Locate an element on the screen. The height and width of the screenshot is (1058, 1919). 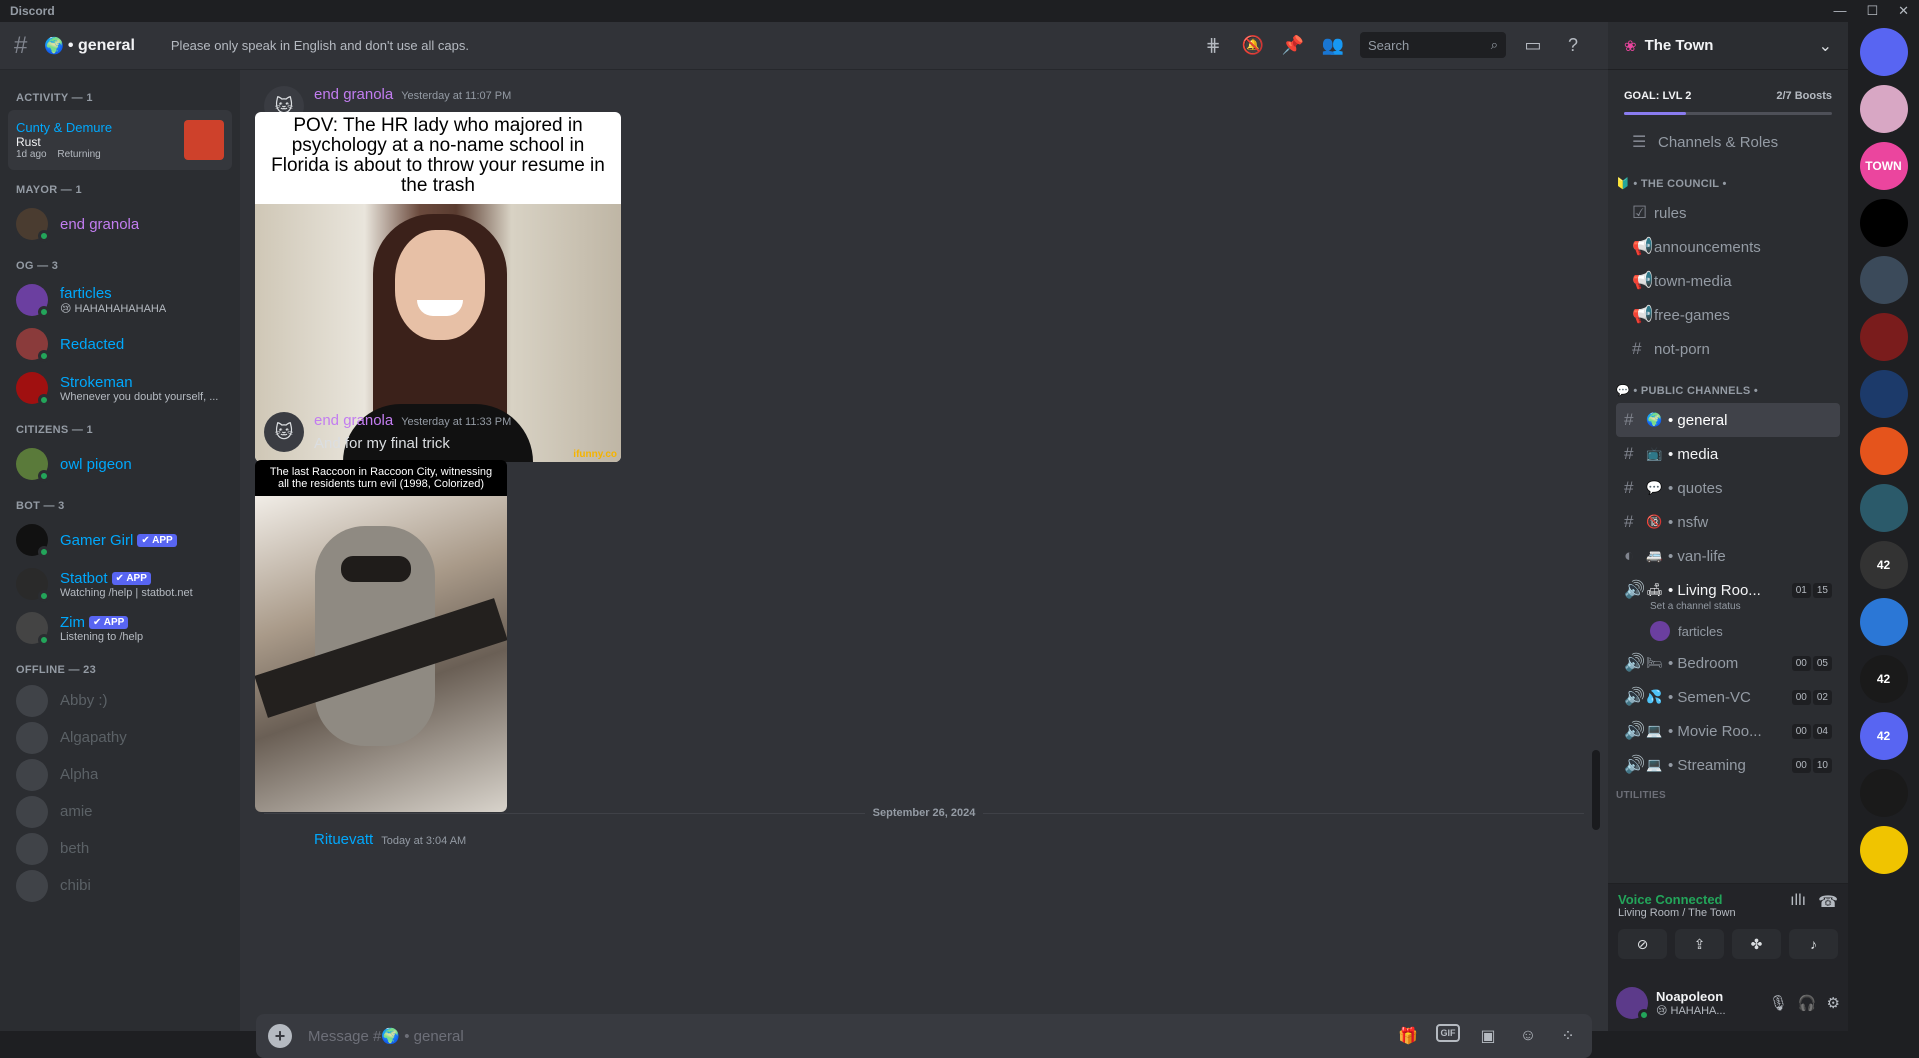
speaker-icon: 🔊 is located at coordinates (1635, 730).